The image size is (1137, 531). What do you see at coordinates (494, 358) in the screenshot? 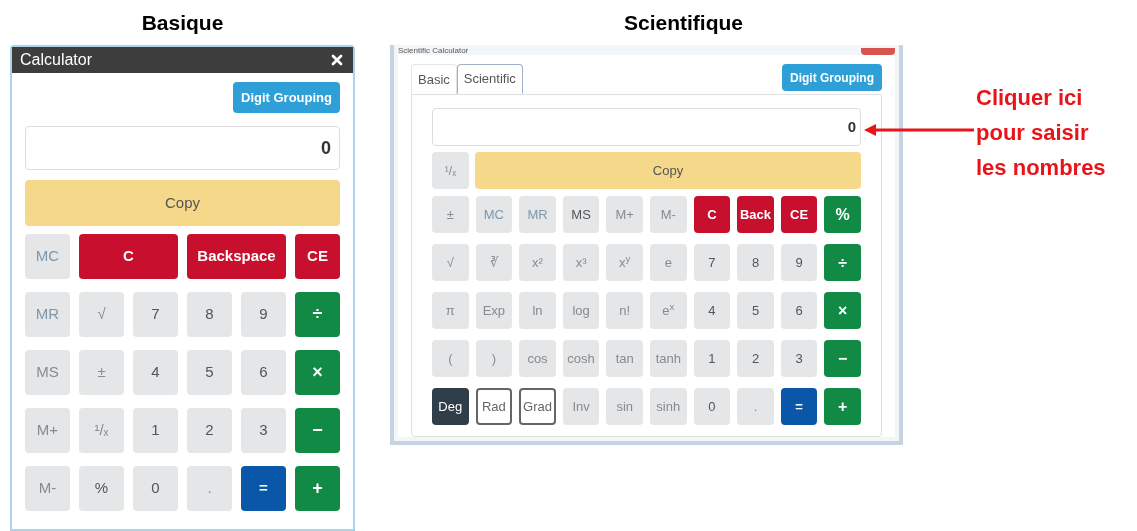
I see `calculator-key: )` at bounding box center [494, 358].